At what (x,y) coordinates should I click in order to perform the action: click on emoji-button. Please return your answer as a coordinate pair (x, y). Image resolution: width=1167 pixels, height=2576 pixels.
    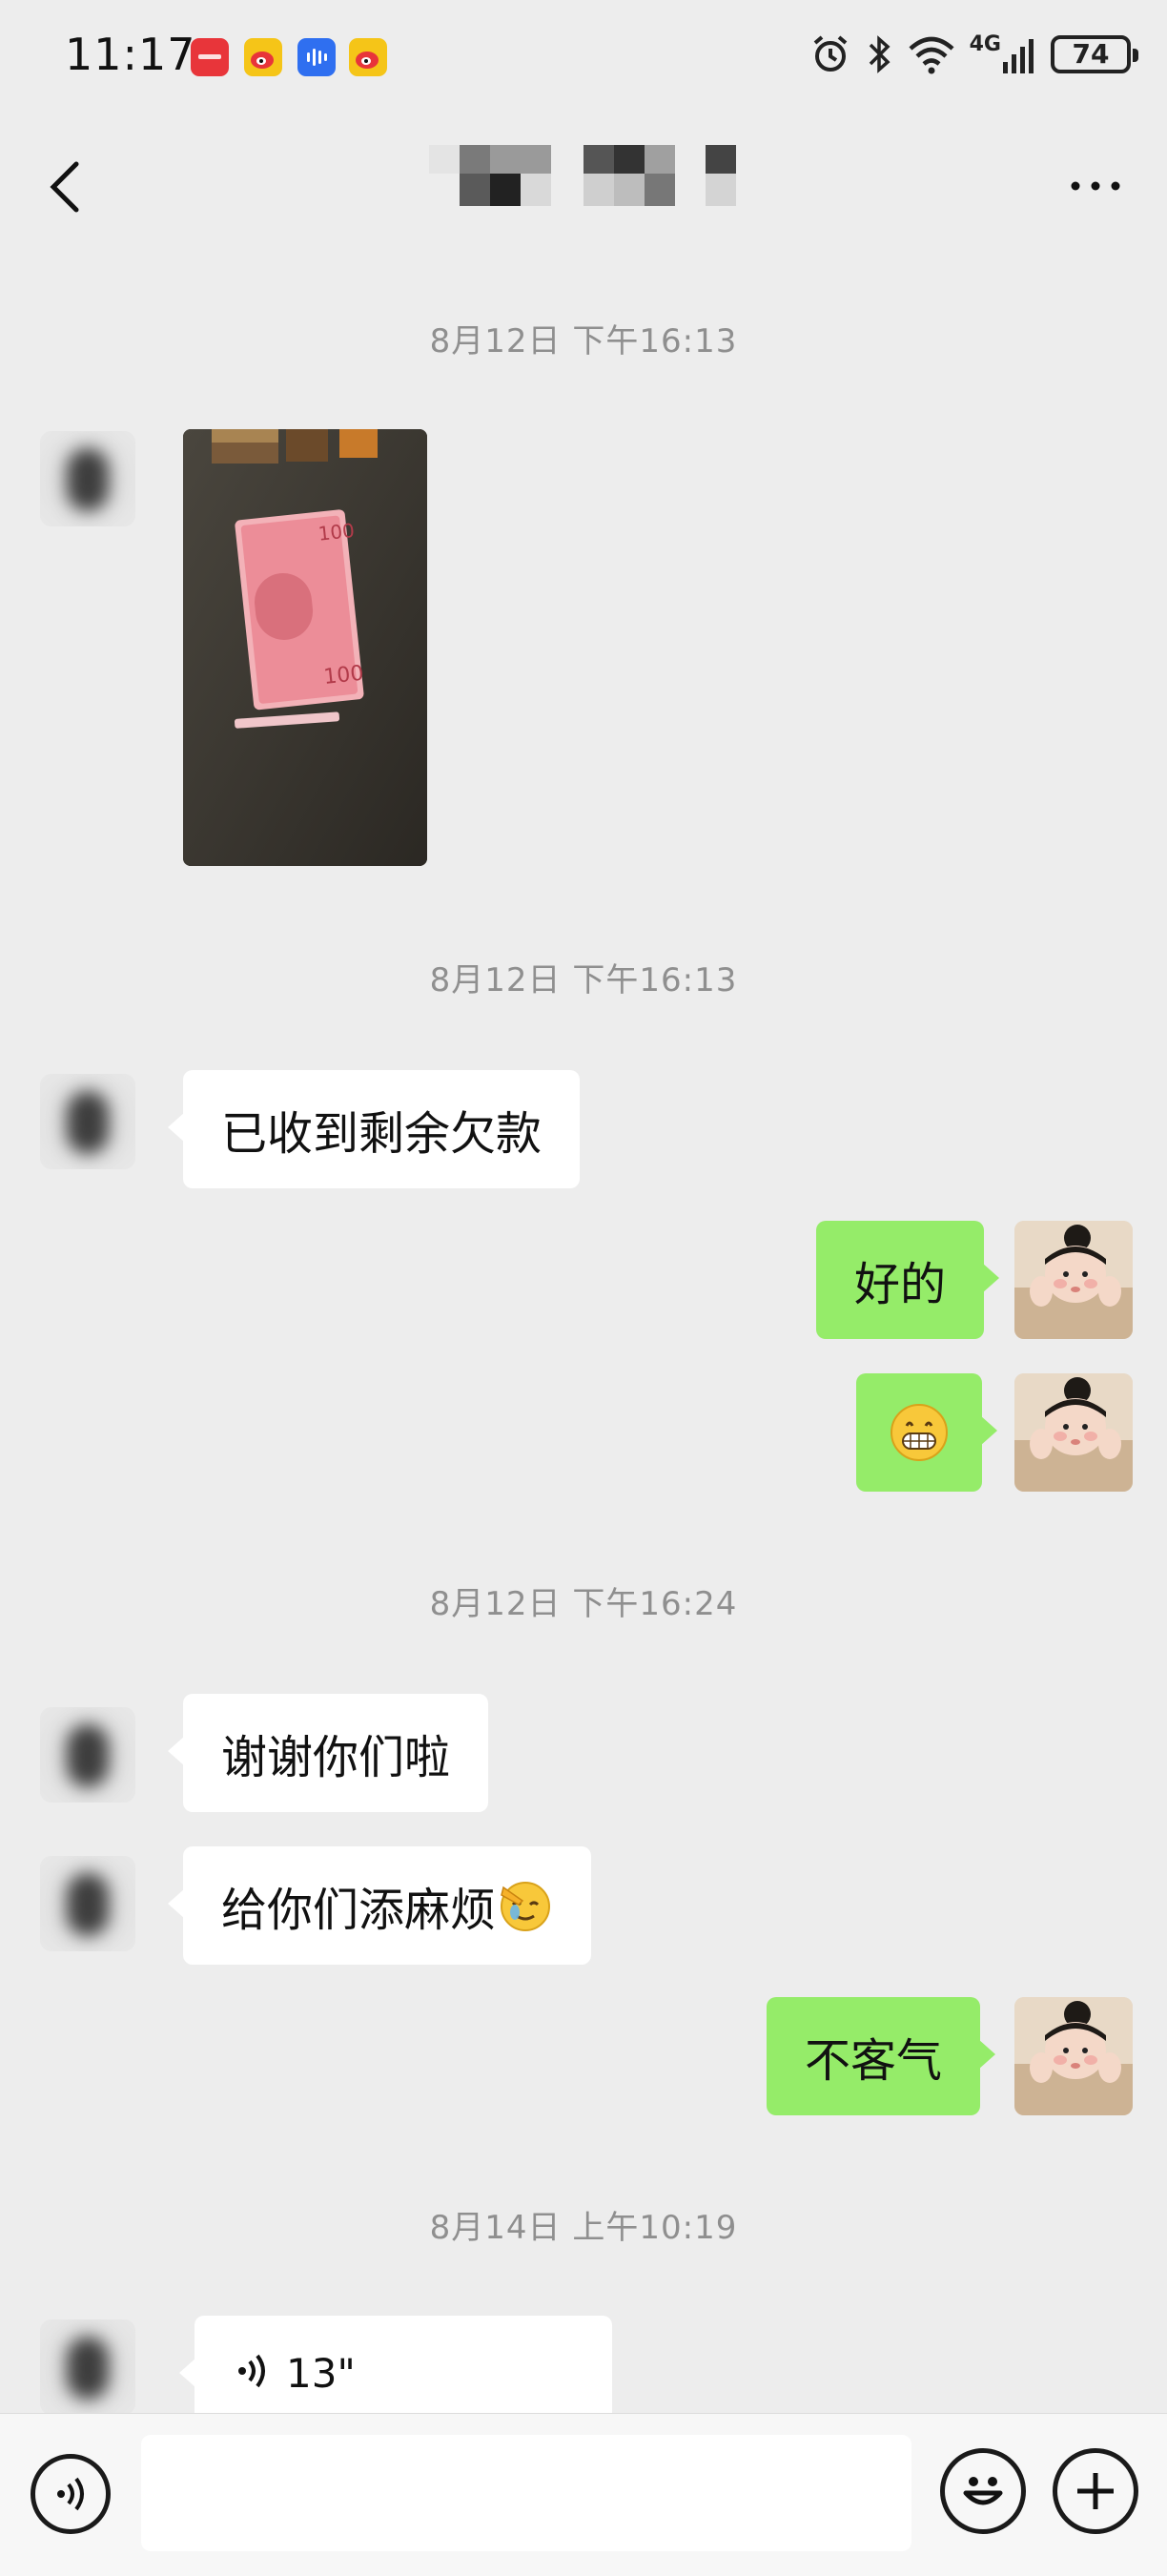
    Looking at the image, I should click on (983, 2491).